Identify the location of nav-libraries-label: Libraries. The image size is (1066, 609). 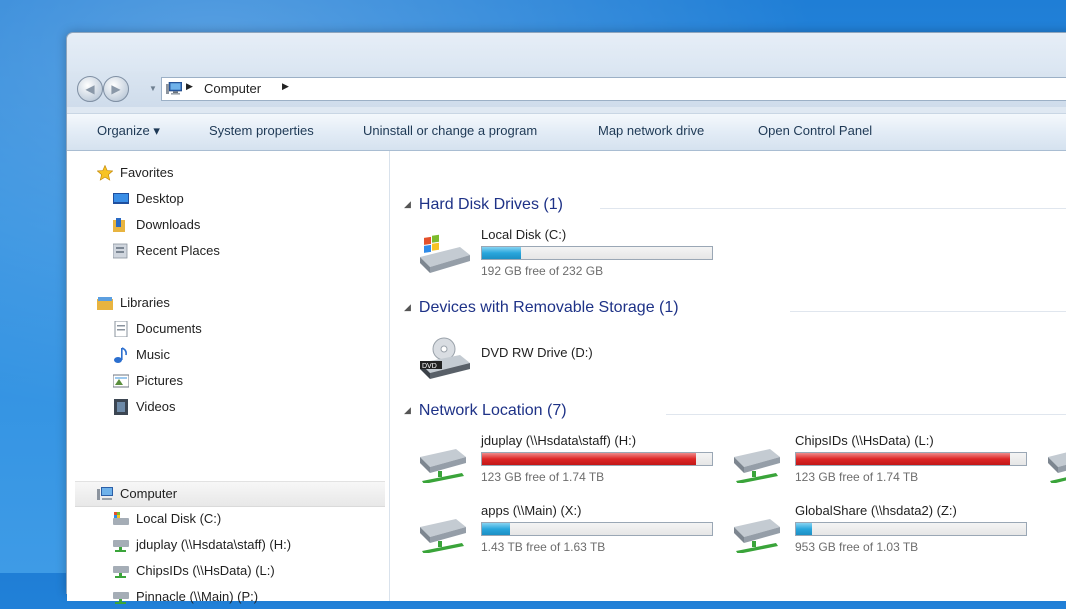
(145, 302).